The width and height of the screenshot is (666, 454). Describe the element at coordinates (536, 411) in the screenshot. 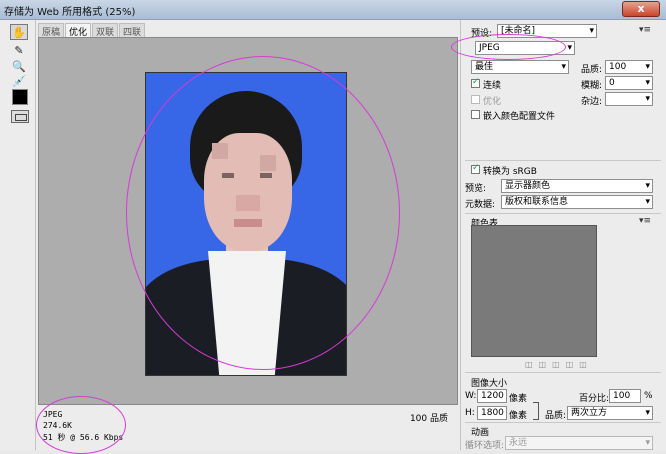

I see `constrain-proportions-icon` at that location.